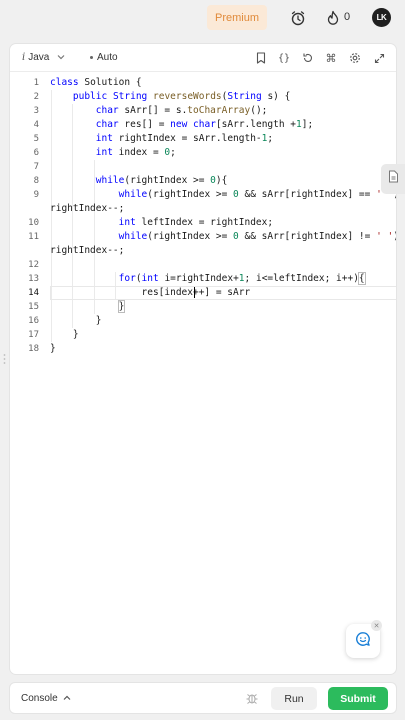 Image resolution: width=405 pixels, height=720 pixels. What do you see at coordinates (376, 625) in the screenshot?
I see `close-icon: ✕` at bounding box center [376, 625].